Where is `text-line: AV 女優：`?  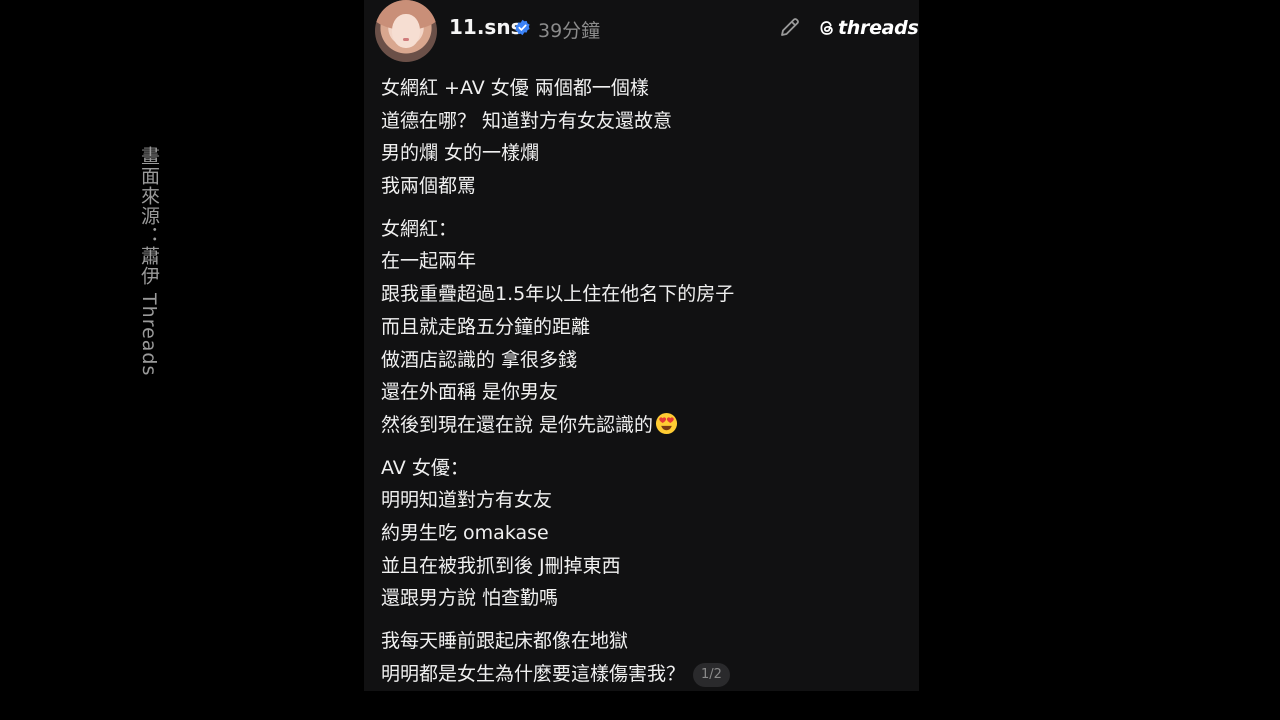 text-line: AV 女優： is located at coordinates (425, 467).